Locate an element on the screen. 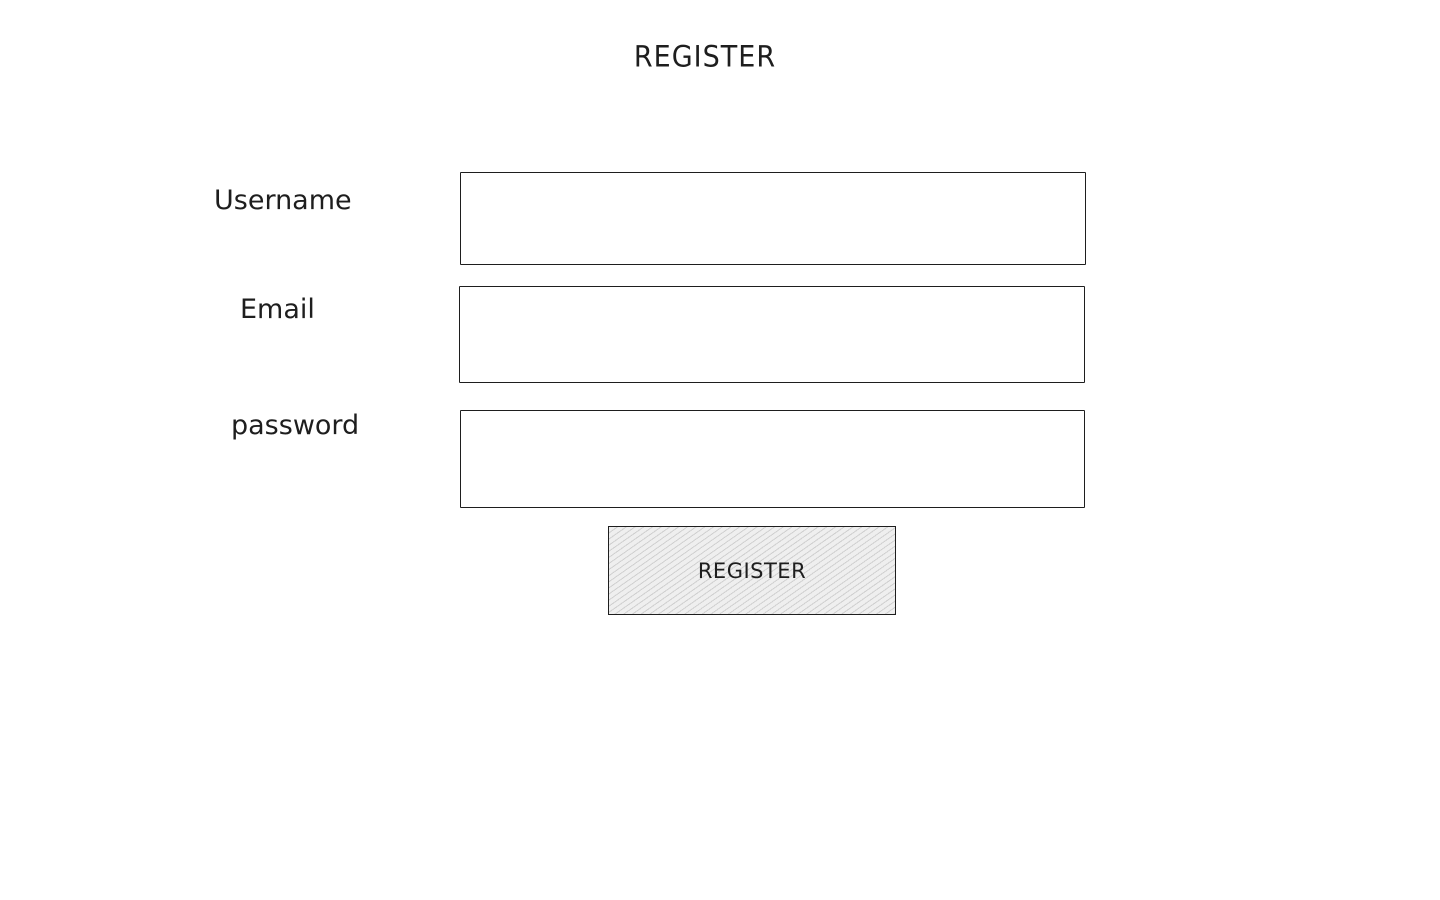  username-field is located at coordinates (773, 218).